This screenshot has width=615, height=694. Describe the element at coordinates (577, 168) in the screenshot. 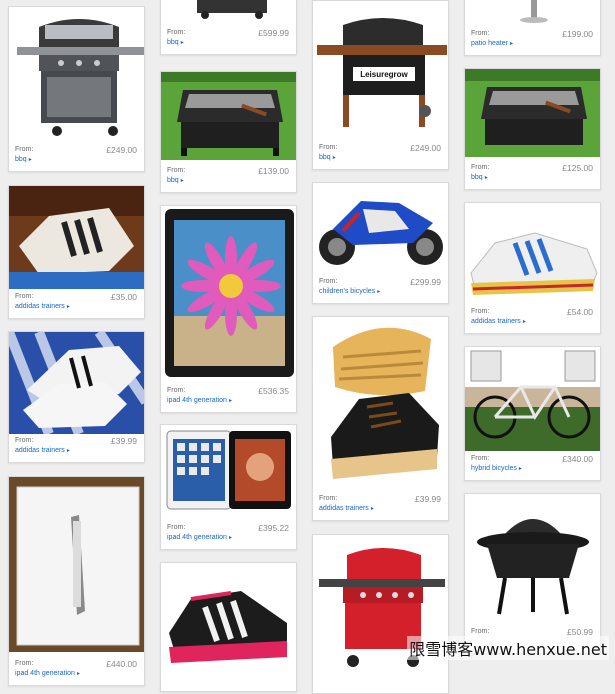

I see `price: £125.00` at that location.